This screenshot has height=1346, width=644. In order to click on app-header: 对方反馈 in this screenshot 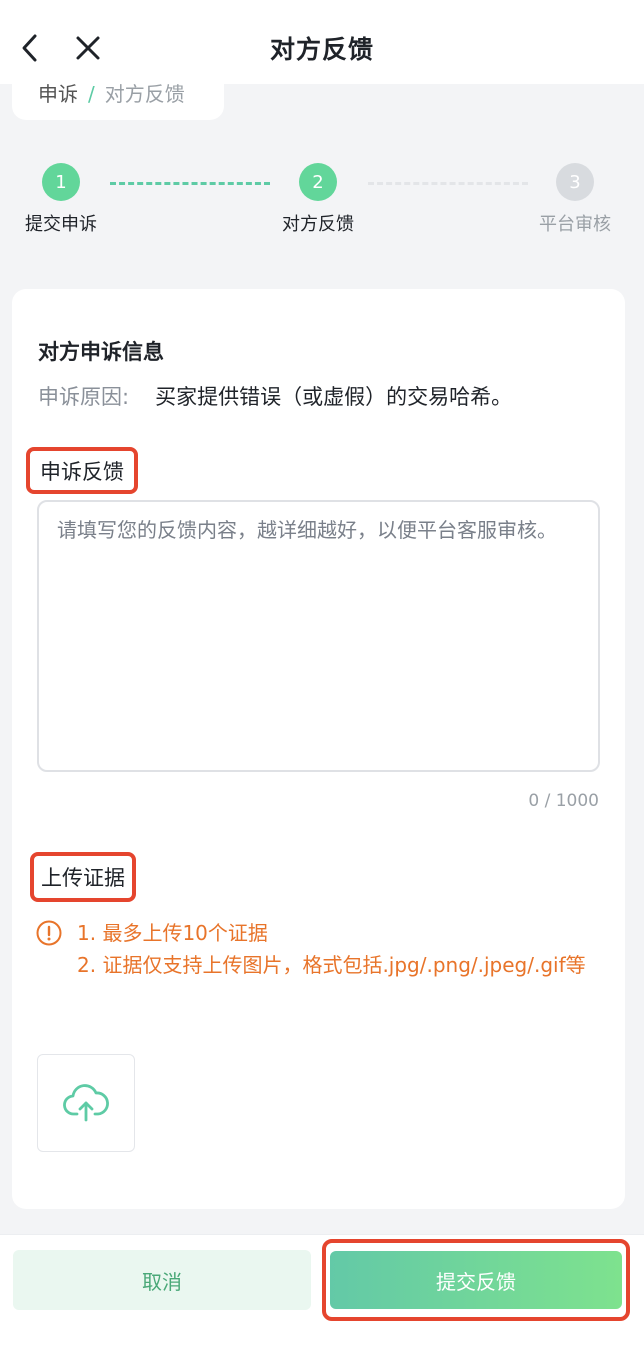, I will do `click(322, 42)`.